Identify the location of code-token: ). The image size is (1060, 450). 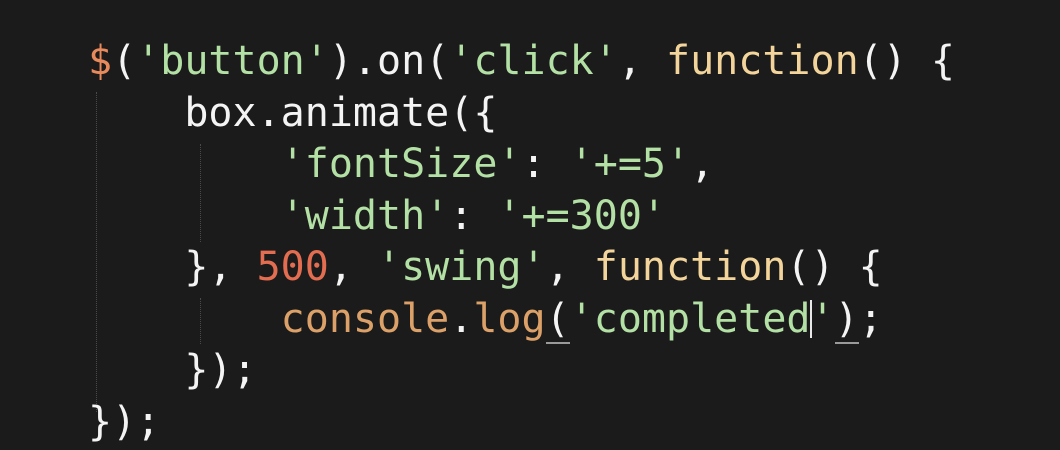
(846, 319).